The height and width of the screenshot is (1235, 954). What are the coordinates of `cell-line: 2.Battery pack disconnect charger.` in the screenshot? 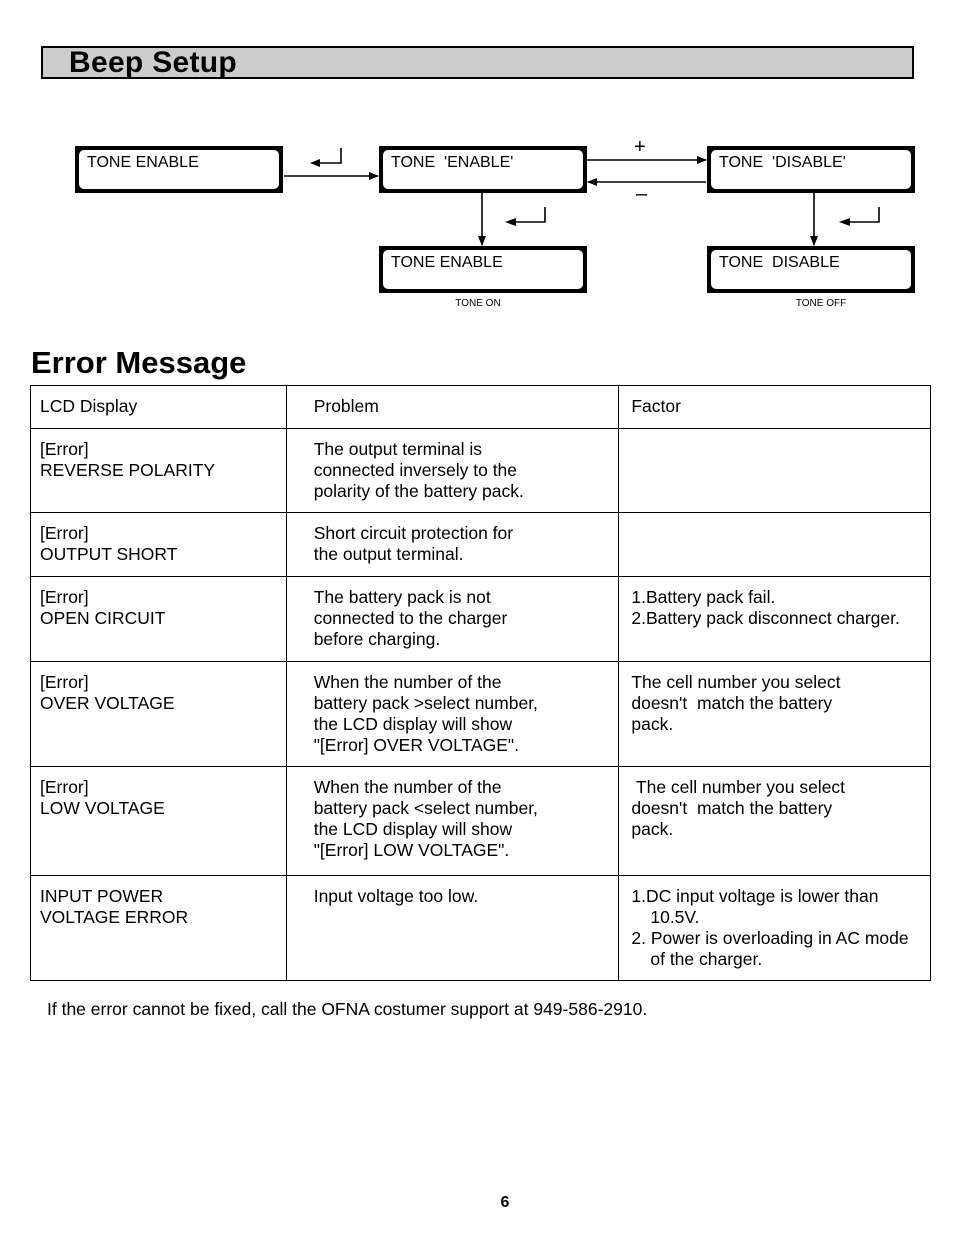 It's located at (765, 618).